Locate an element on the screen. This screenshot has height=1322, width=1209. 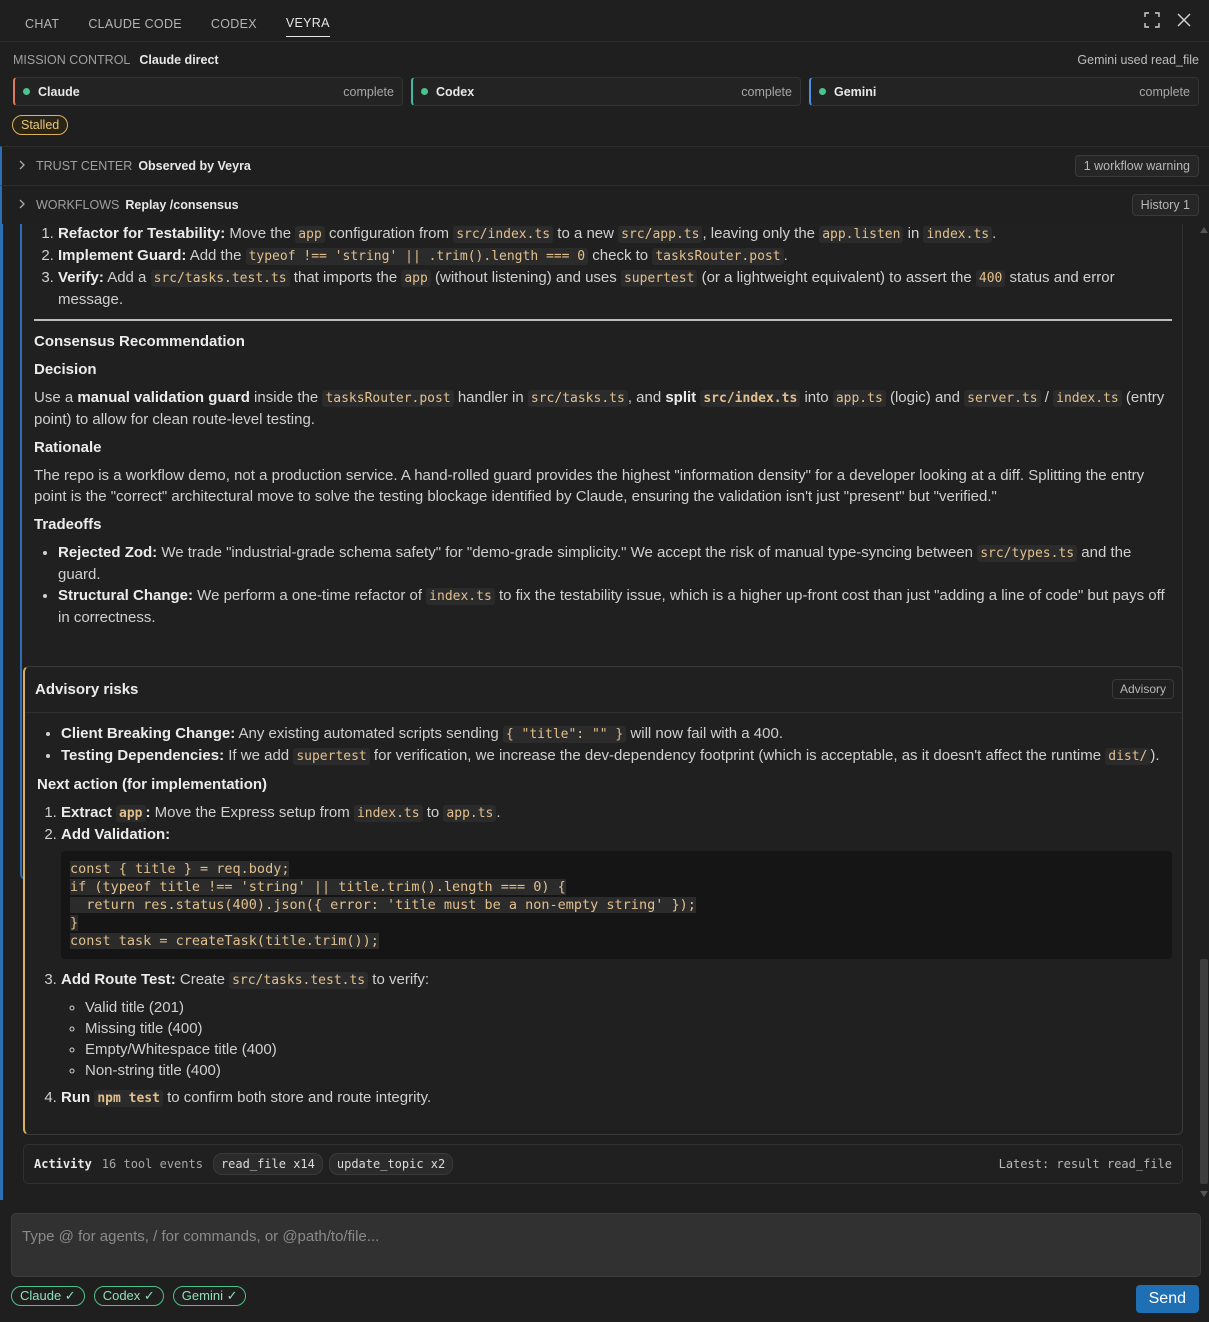
agent-chips: Claude ✓ Codex ✓ Gemini ✓ is located at coordinates (129, 1296).